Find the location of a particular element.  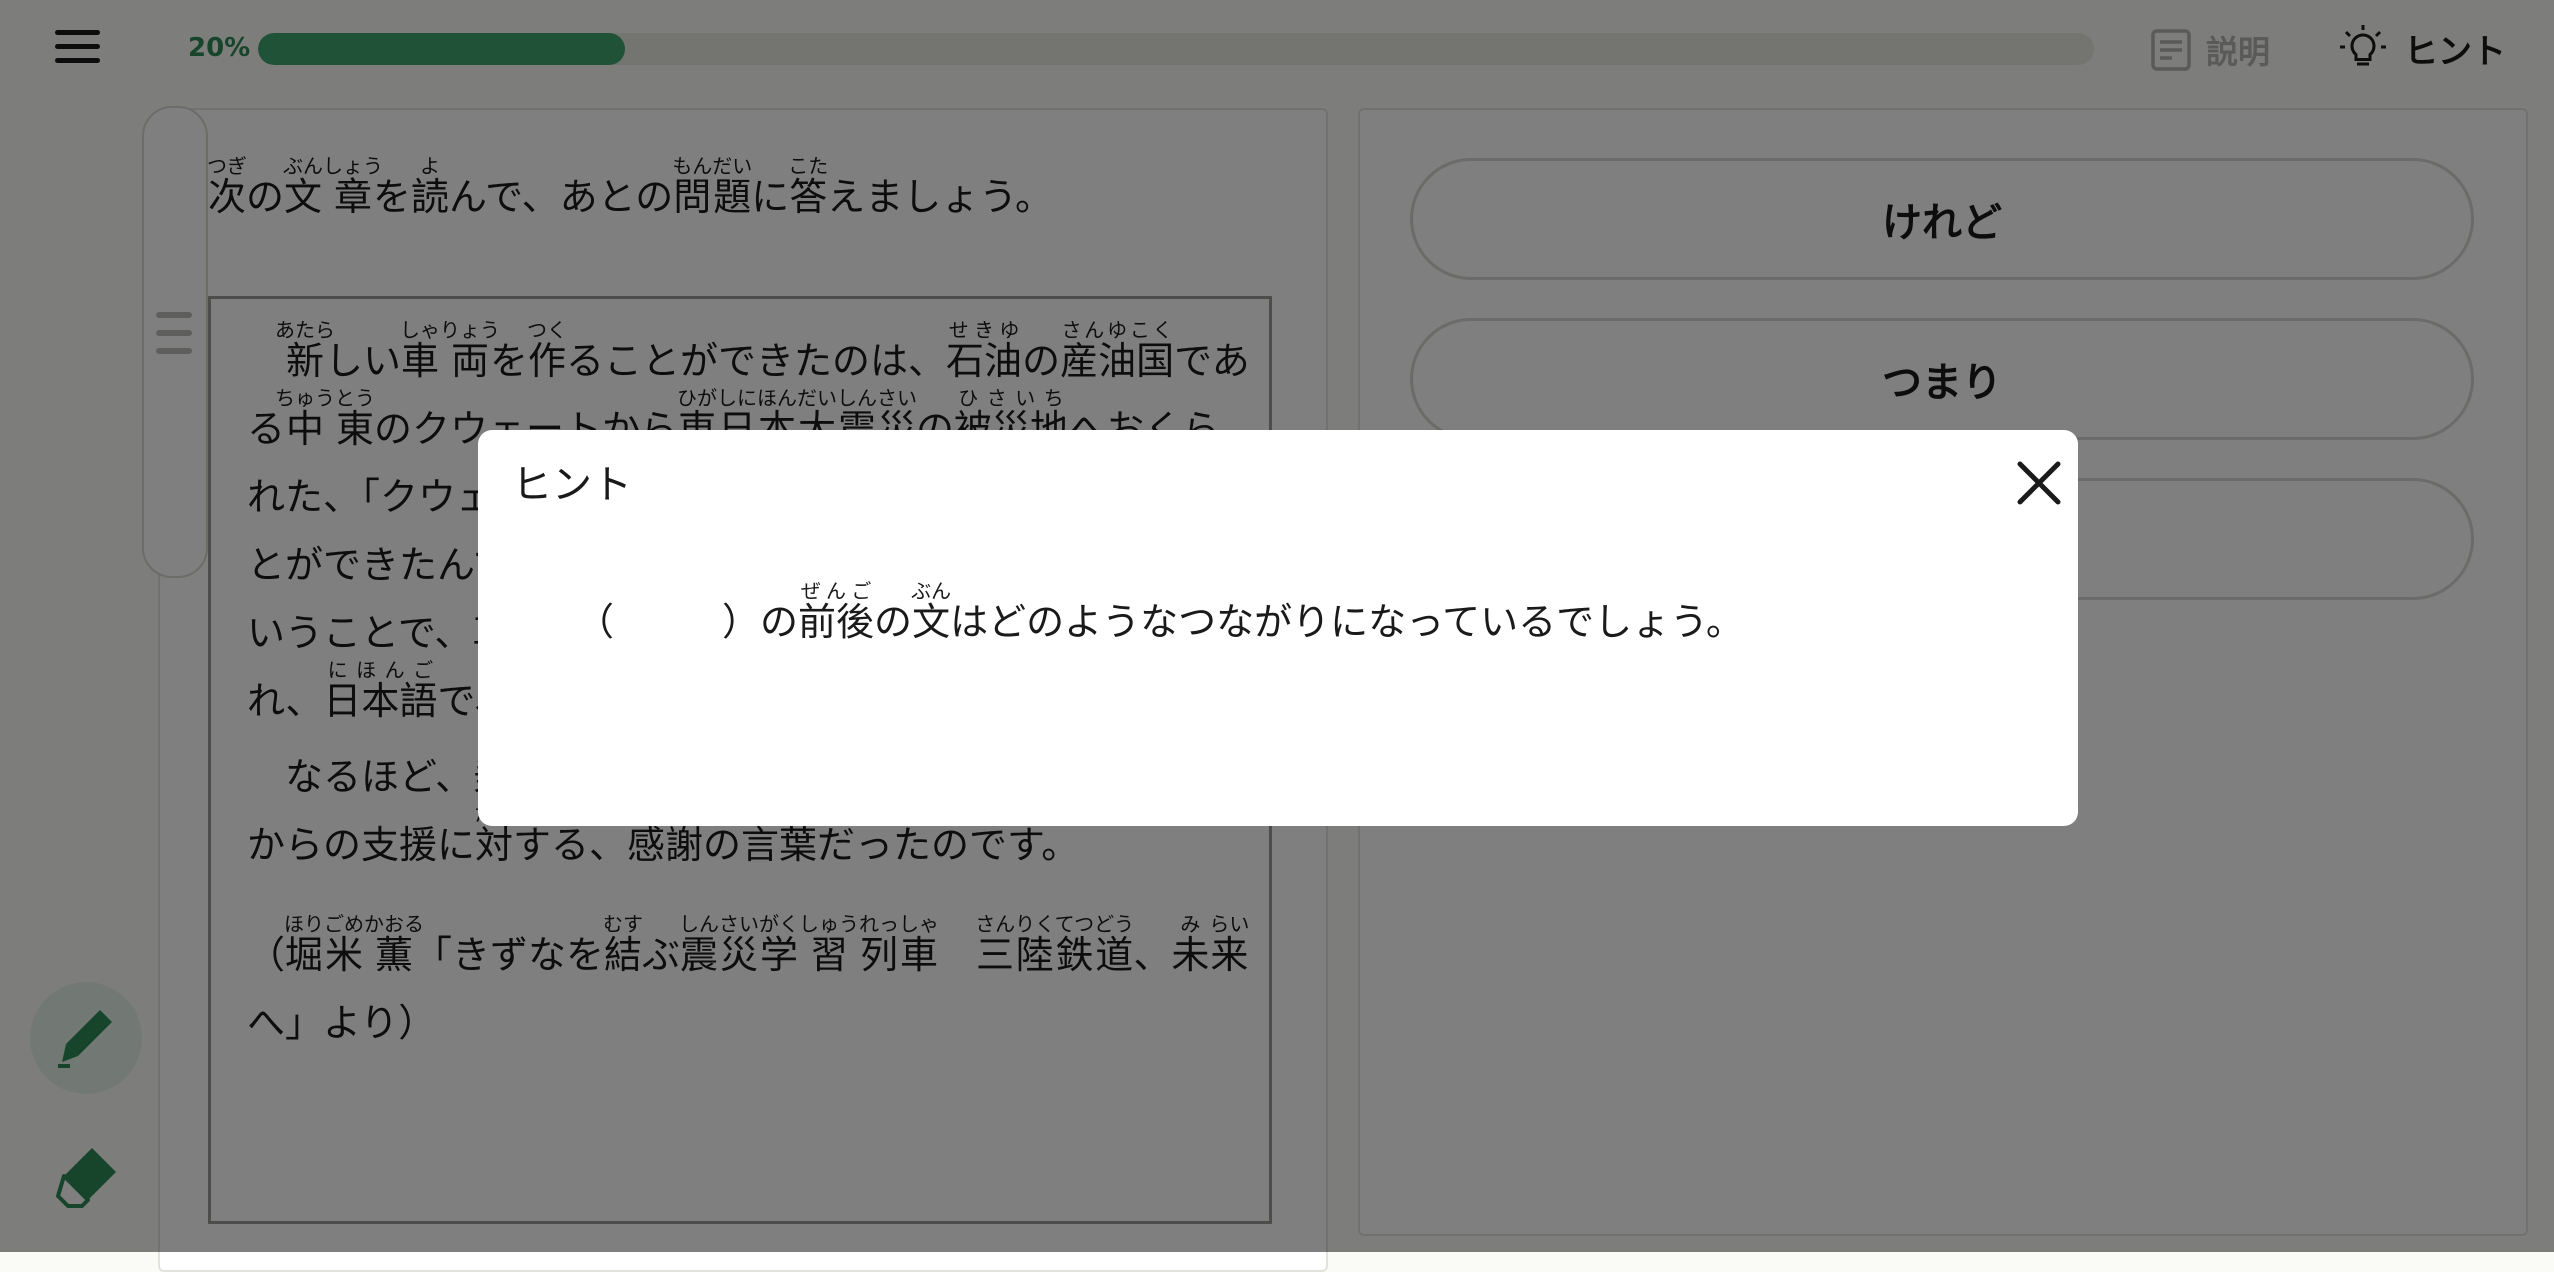

close-icon is located at coordinates (2039, 483).